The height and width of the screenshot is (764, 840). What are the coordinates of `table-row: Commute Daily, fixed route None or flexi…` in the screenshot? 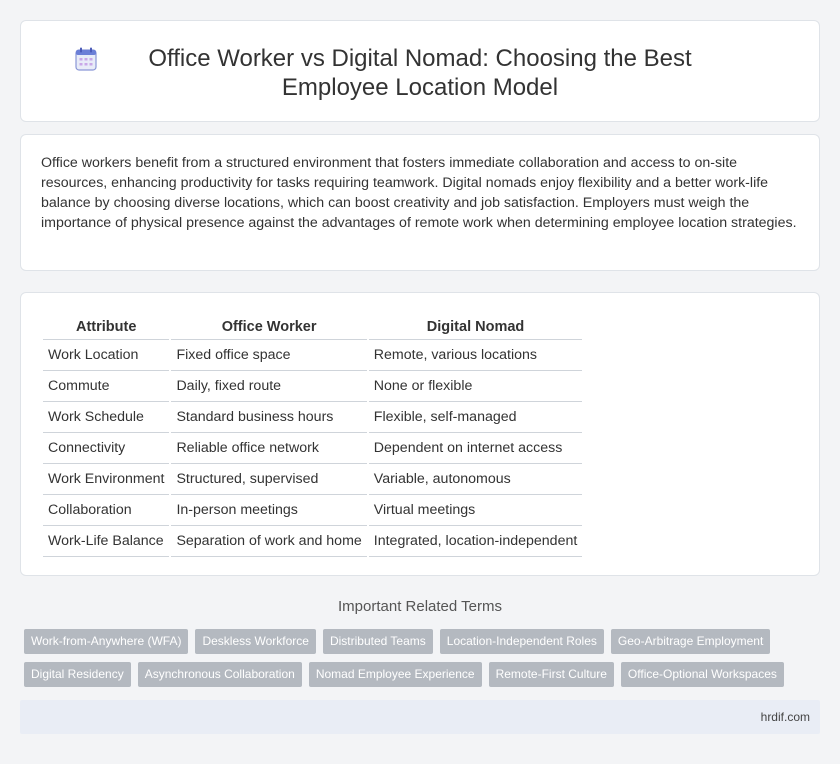 It's located at (313, 386).